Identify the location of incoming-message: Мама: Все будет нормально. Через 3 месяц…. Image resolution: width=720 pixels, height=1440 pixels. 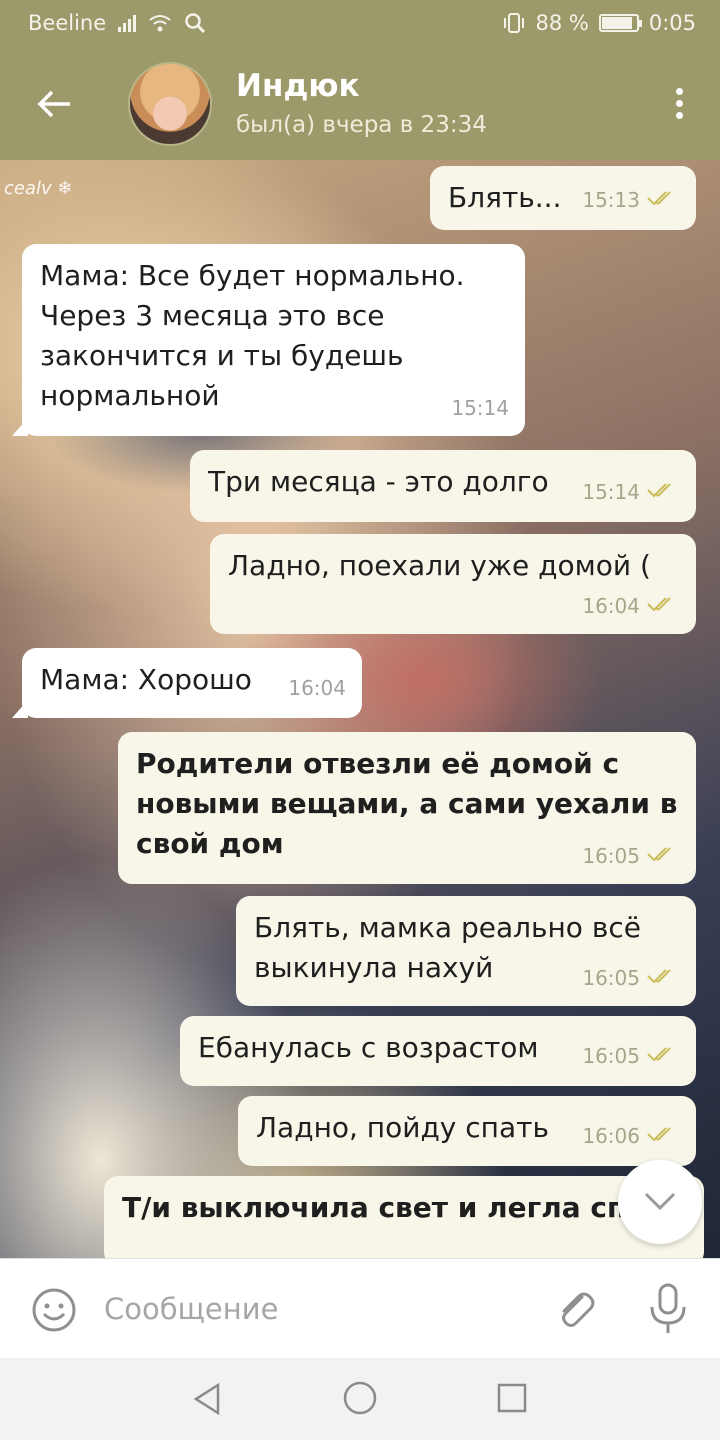
(268, 340).